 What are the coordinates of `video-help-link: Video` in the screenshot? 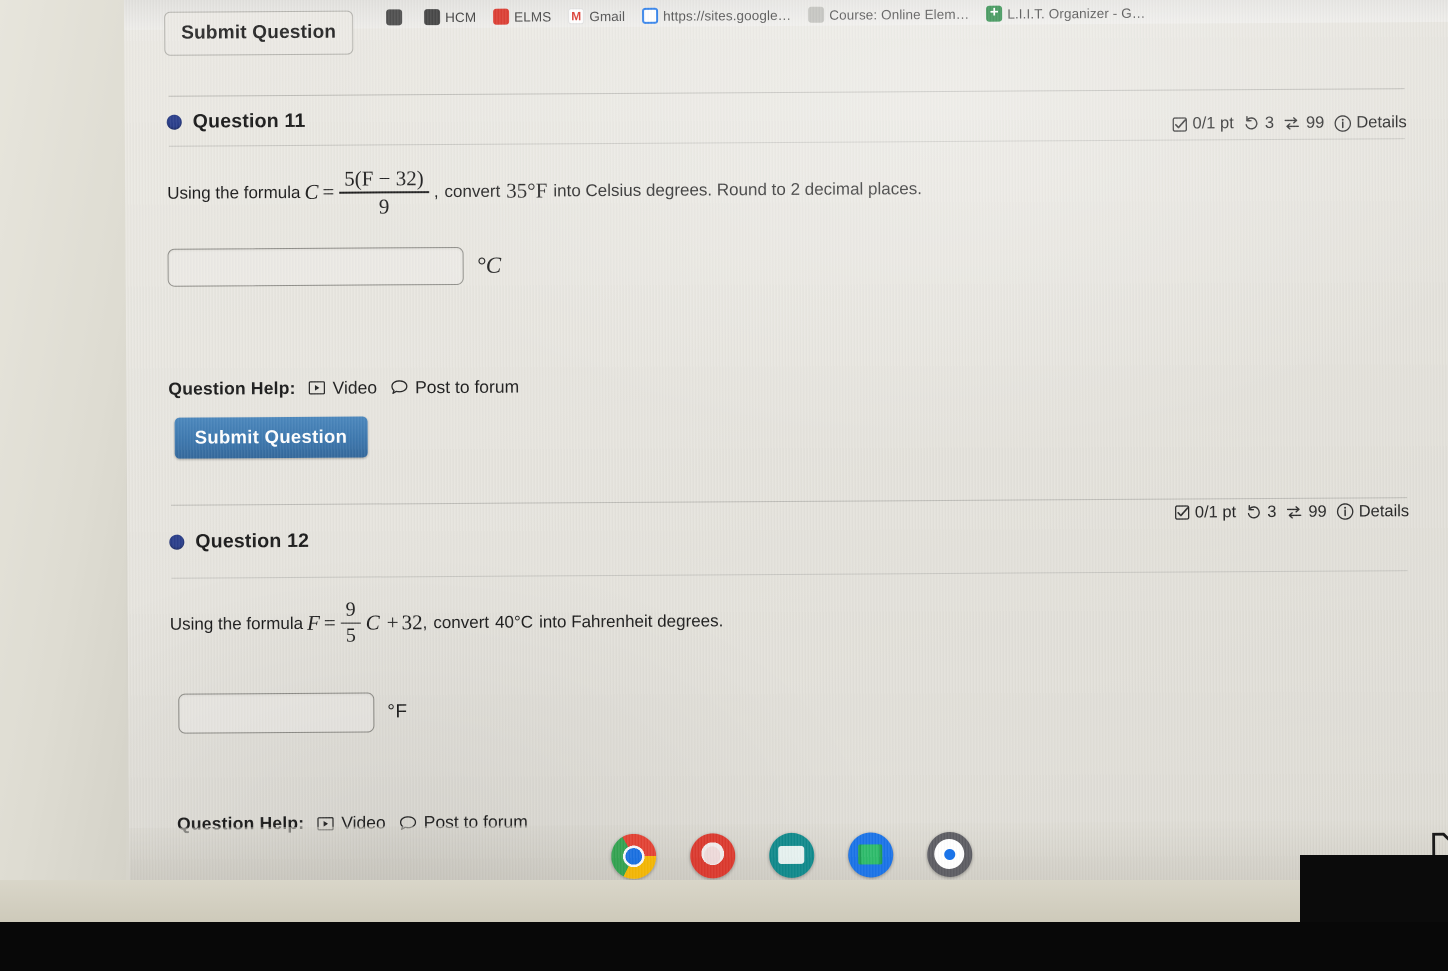 It's located at (343, 387).